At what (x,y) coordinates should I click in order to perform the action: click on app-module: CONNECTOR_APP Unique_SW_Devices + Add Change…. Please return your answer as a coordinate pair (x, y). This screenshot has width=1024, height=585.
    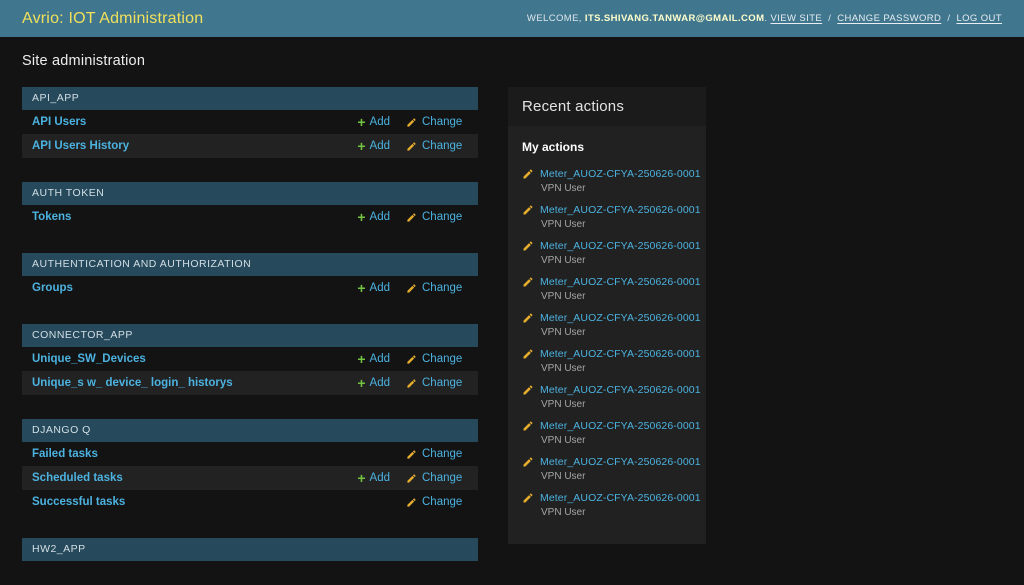
    Looking at the image, I should click on (250, 359).